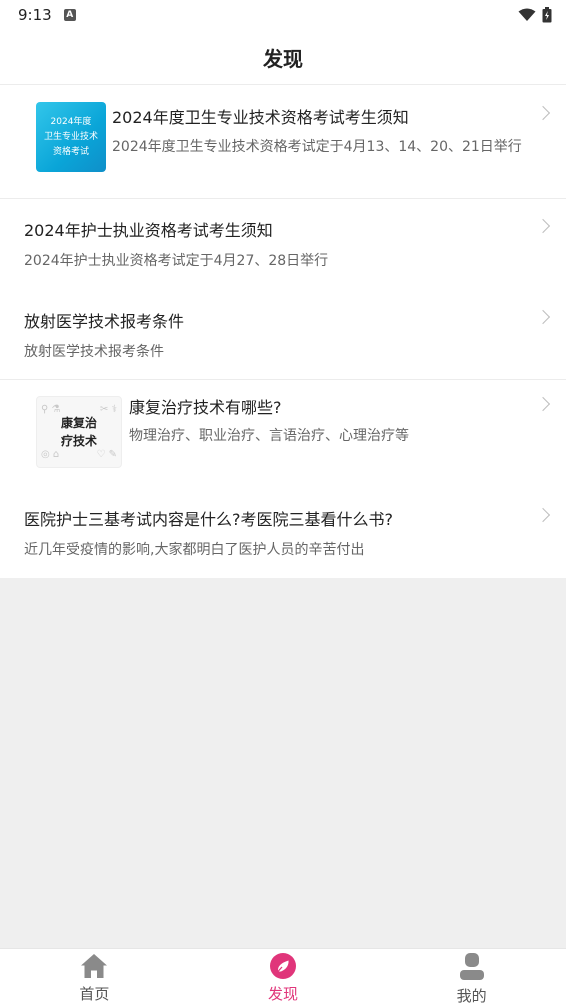  I want to click on article-title: 医院护士三基考试内容是什么?考医院三基看什么书?, so click(208, 519).